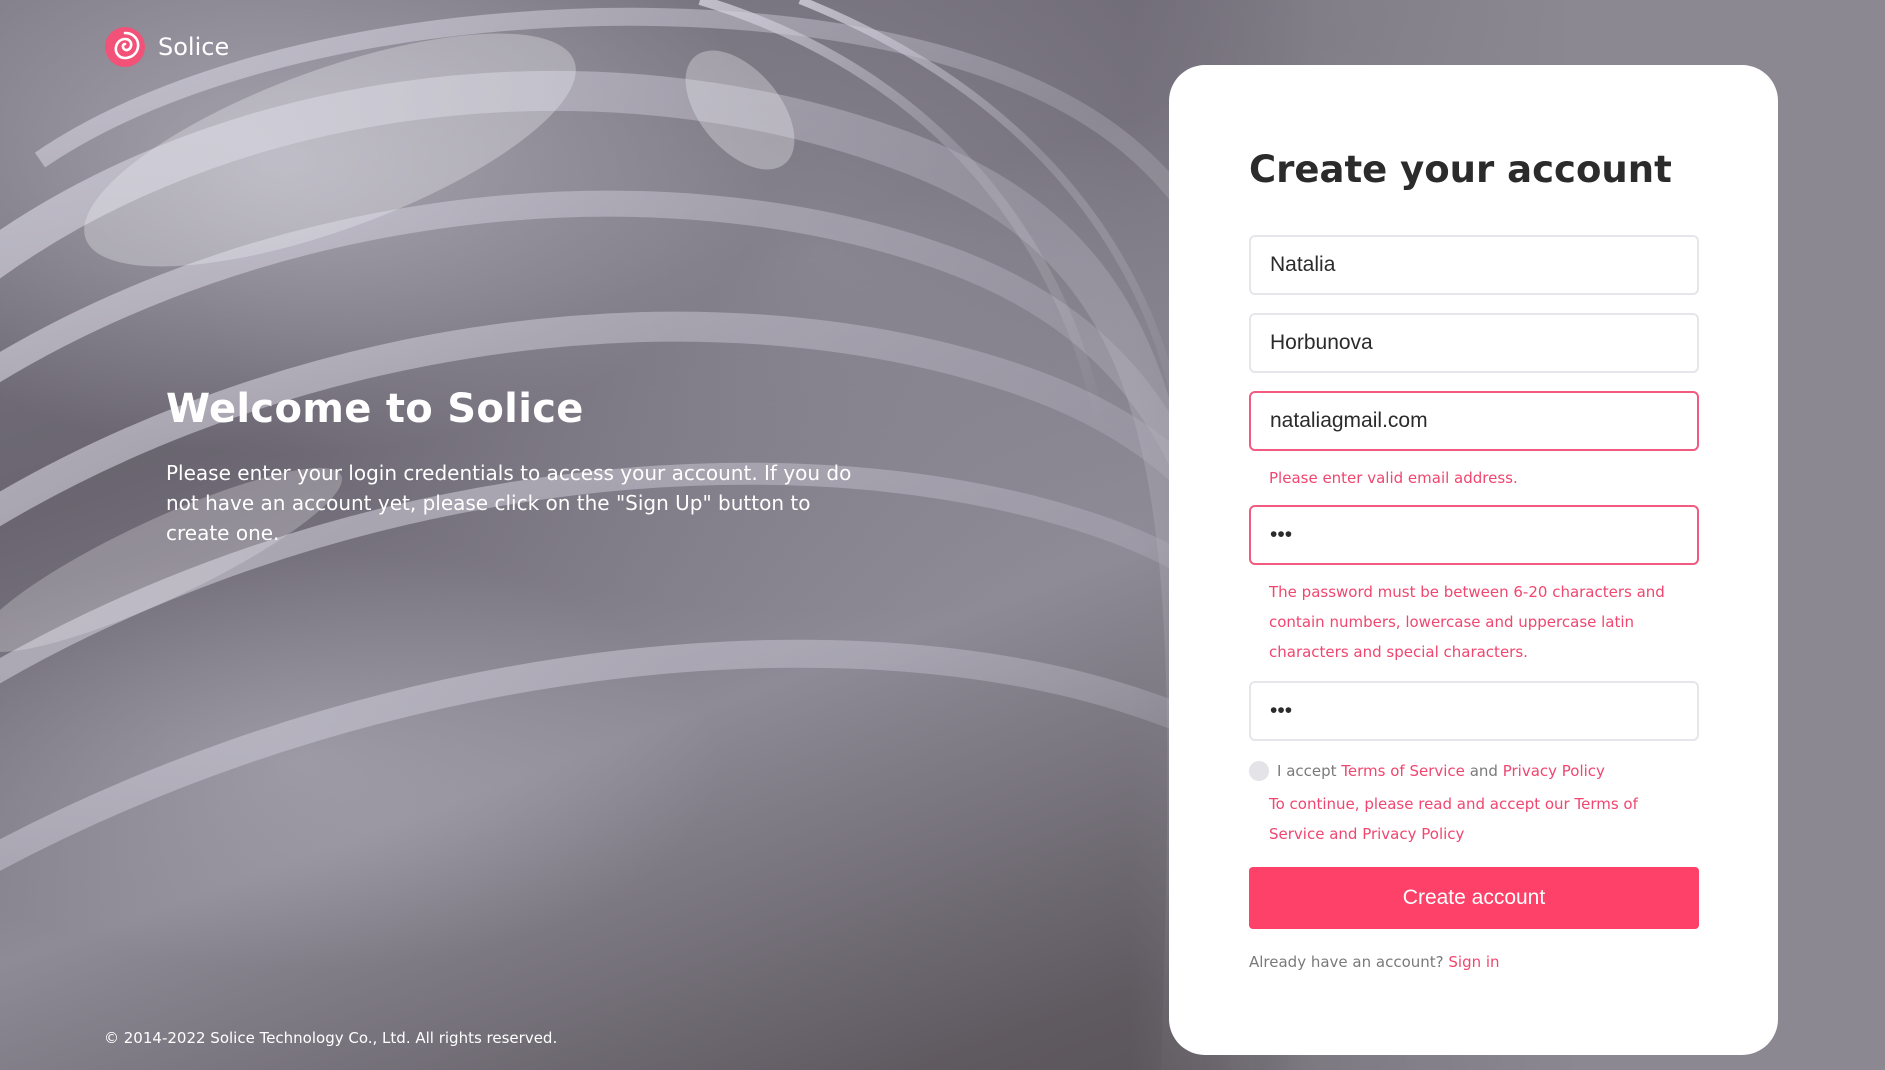 The width and height of the screenshot is (1885, 1070). Describe the element at coordinates (1474, 265) in the screenshot. I see `first-name-field` at that location.